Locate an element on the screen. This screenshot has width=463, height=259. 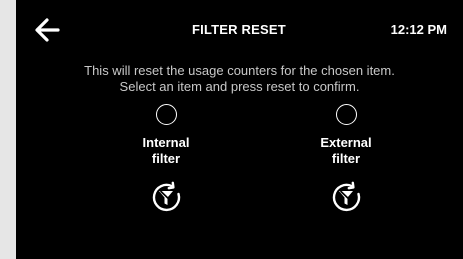
option-external-filter: External filter is located at coordinates (346, 159).